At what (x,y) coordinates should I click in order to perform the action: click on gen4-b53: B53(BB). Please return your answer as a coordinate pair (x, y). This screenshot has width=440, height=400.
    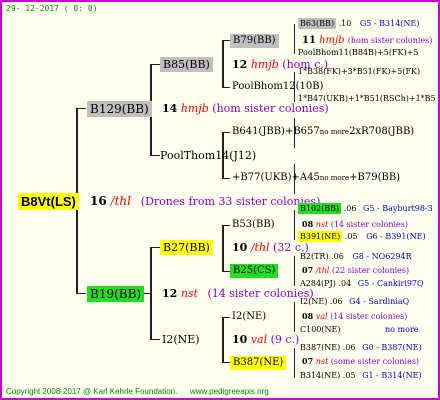
    Looking at the image, I should click on (253, 225).